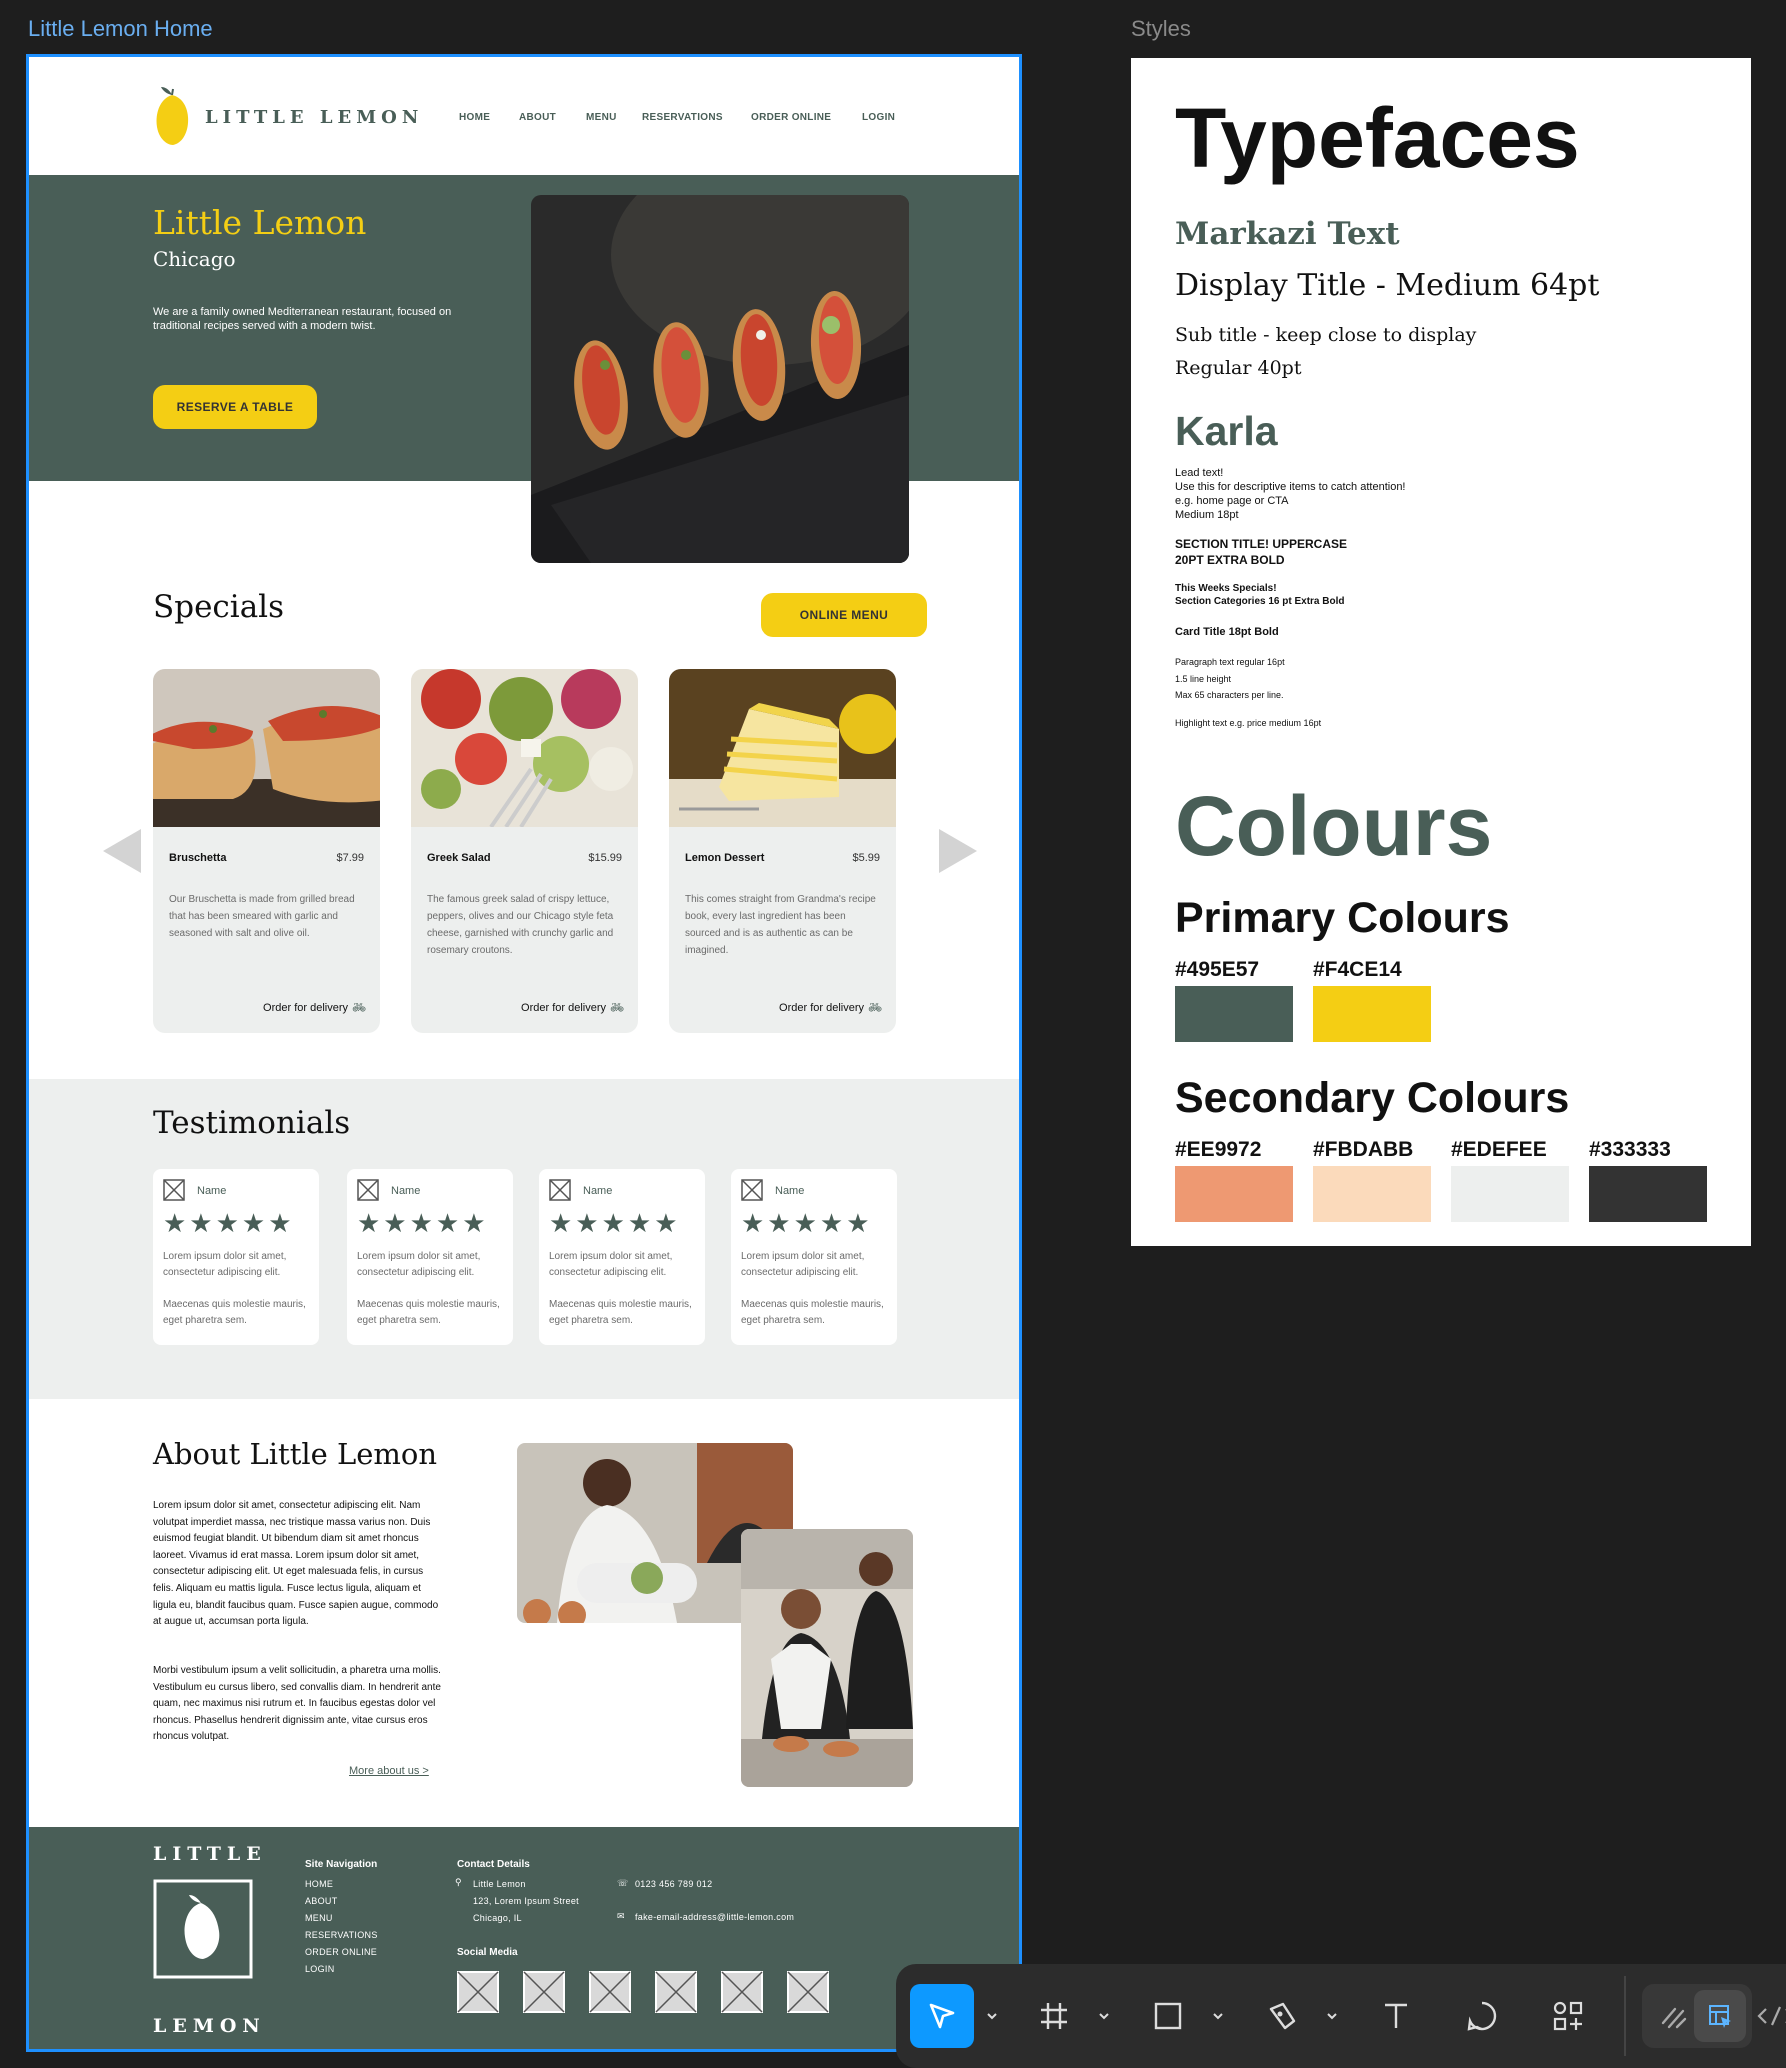 Image resolution: width=1786 pixels, height=2068 pixels. Describe the element at coordinates (350, 858) in the screenshot. I see `card-price: $7.99` at that location.